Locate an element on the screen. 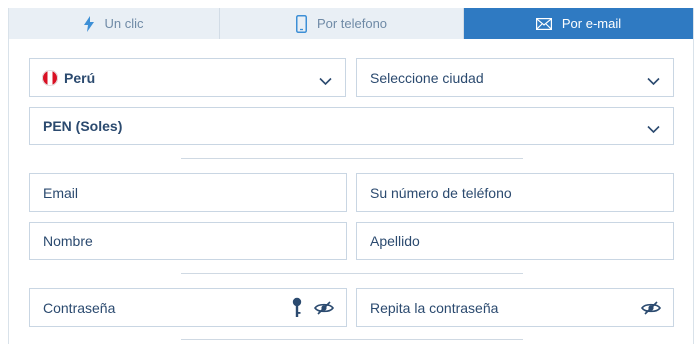 The width and height of the screenshot is (700, 344). tab-one-click: Un clic is located at coordinates (114, 23).